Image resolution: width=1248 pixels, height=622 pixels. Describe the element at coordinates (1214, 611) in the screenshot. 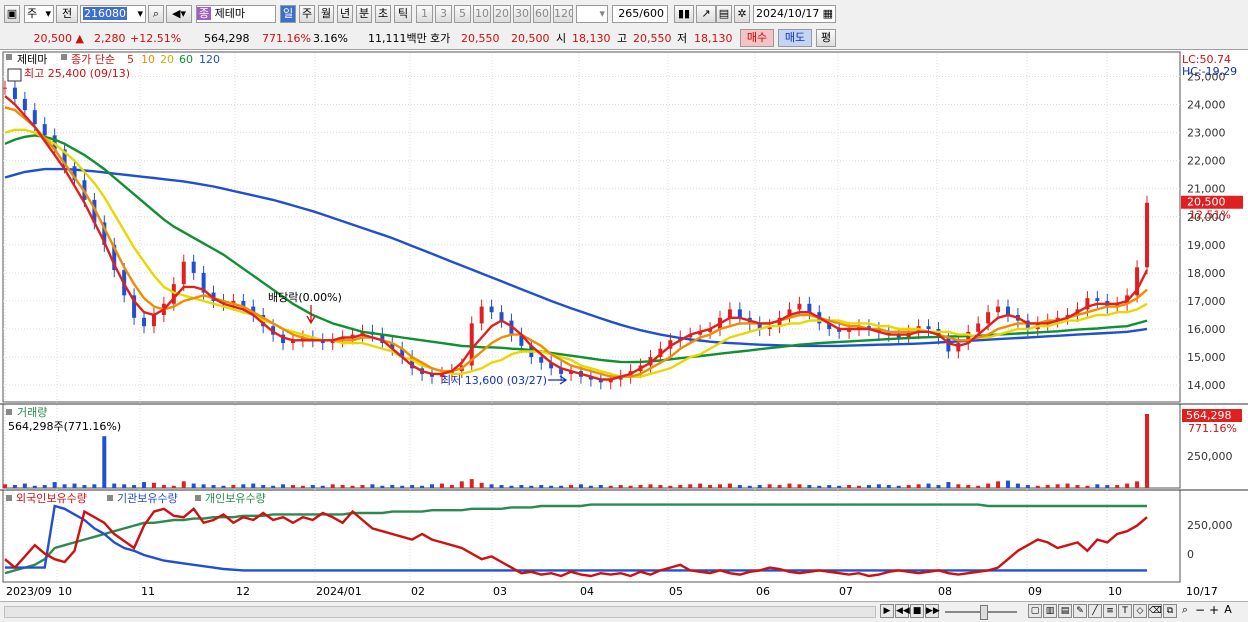

I see `zoom-in-icon: +` at that location.